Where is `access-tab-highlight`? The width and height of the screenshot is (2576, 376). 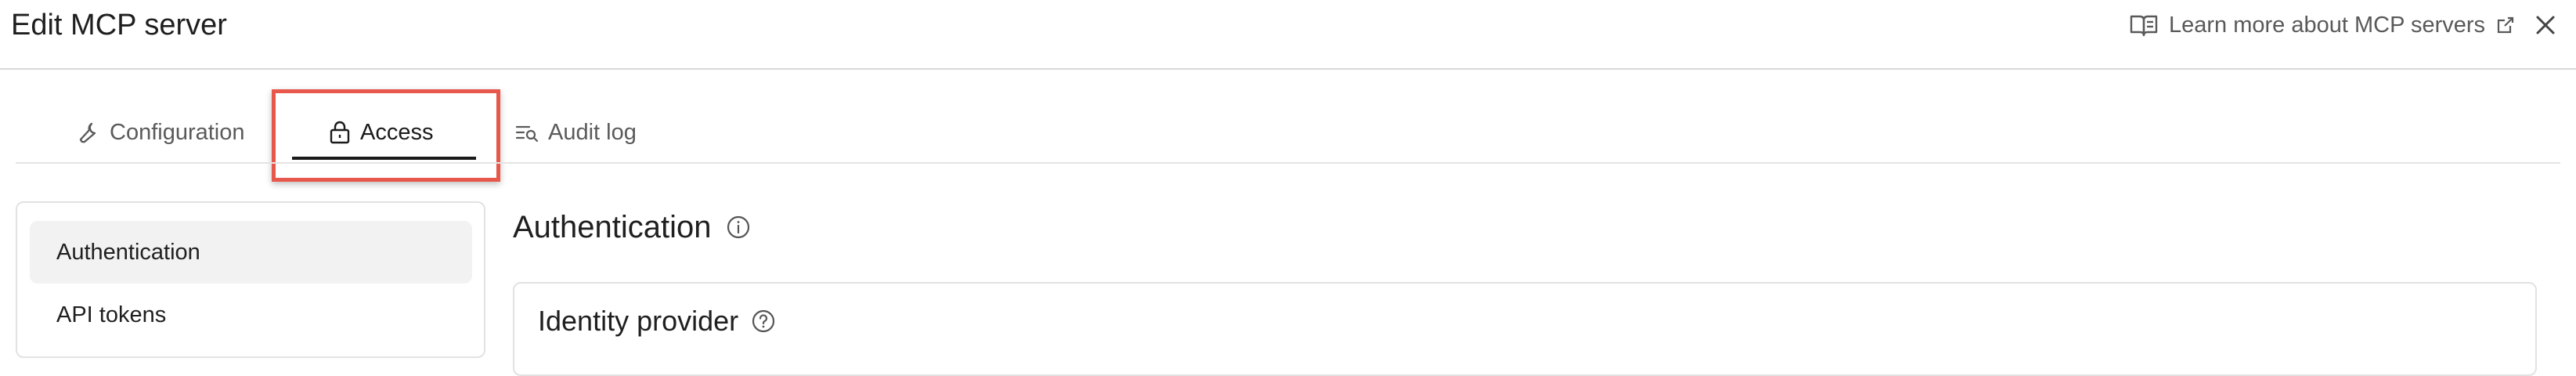
access-tab-highlight is located at coordinates (386, 135).